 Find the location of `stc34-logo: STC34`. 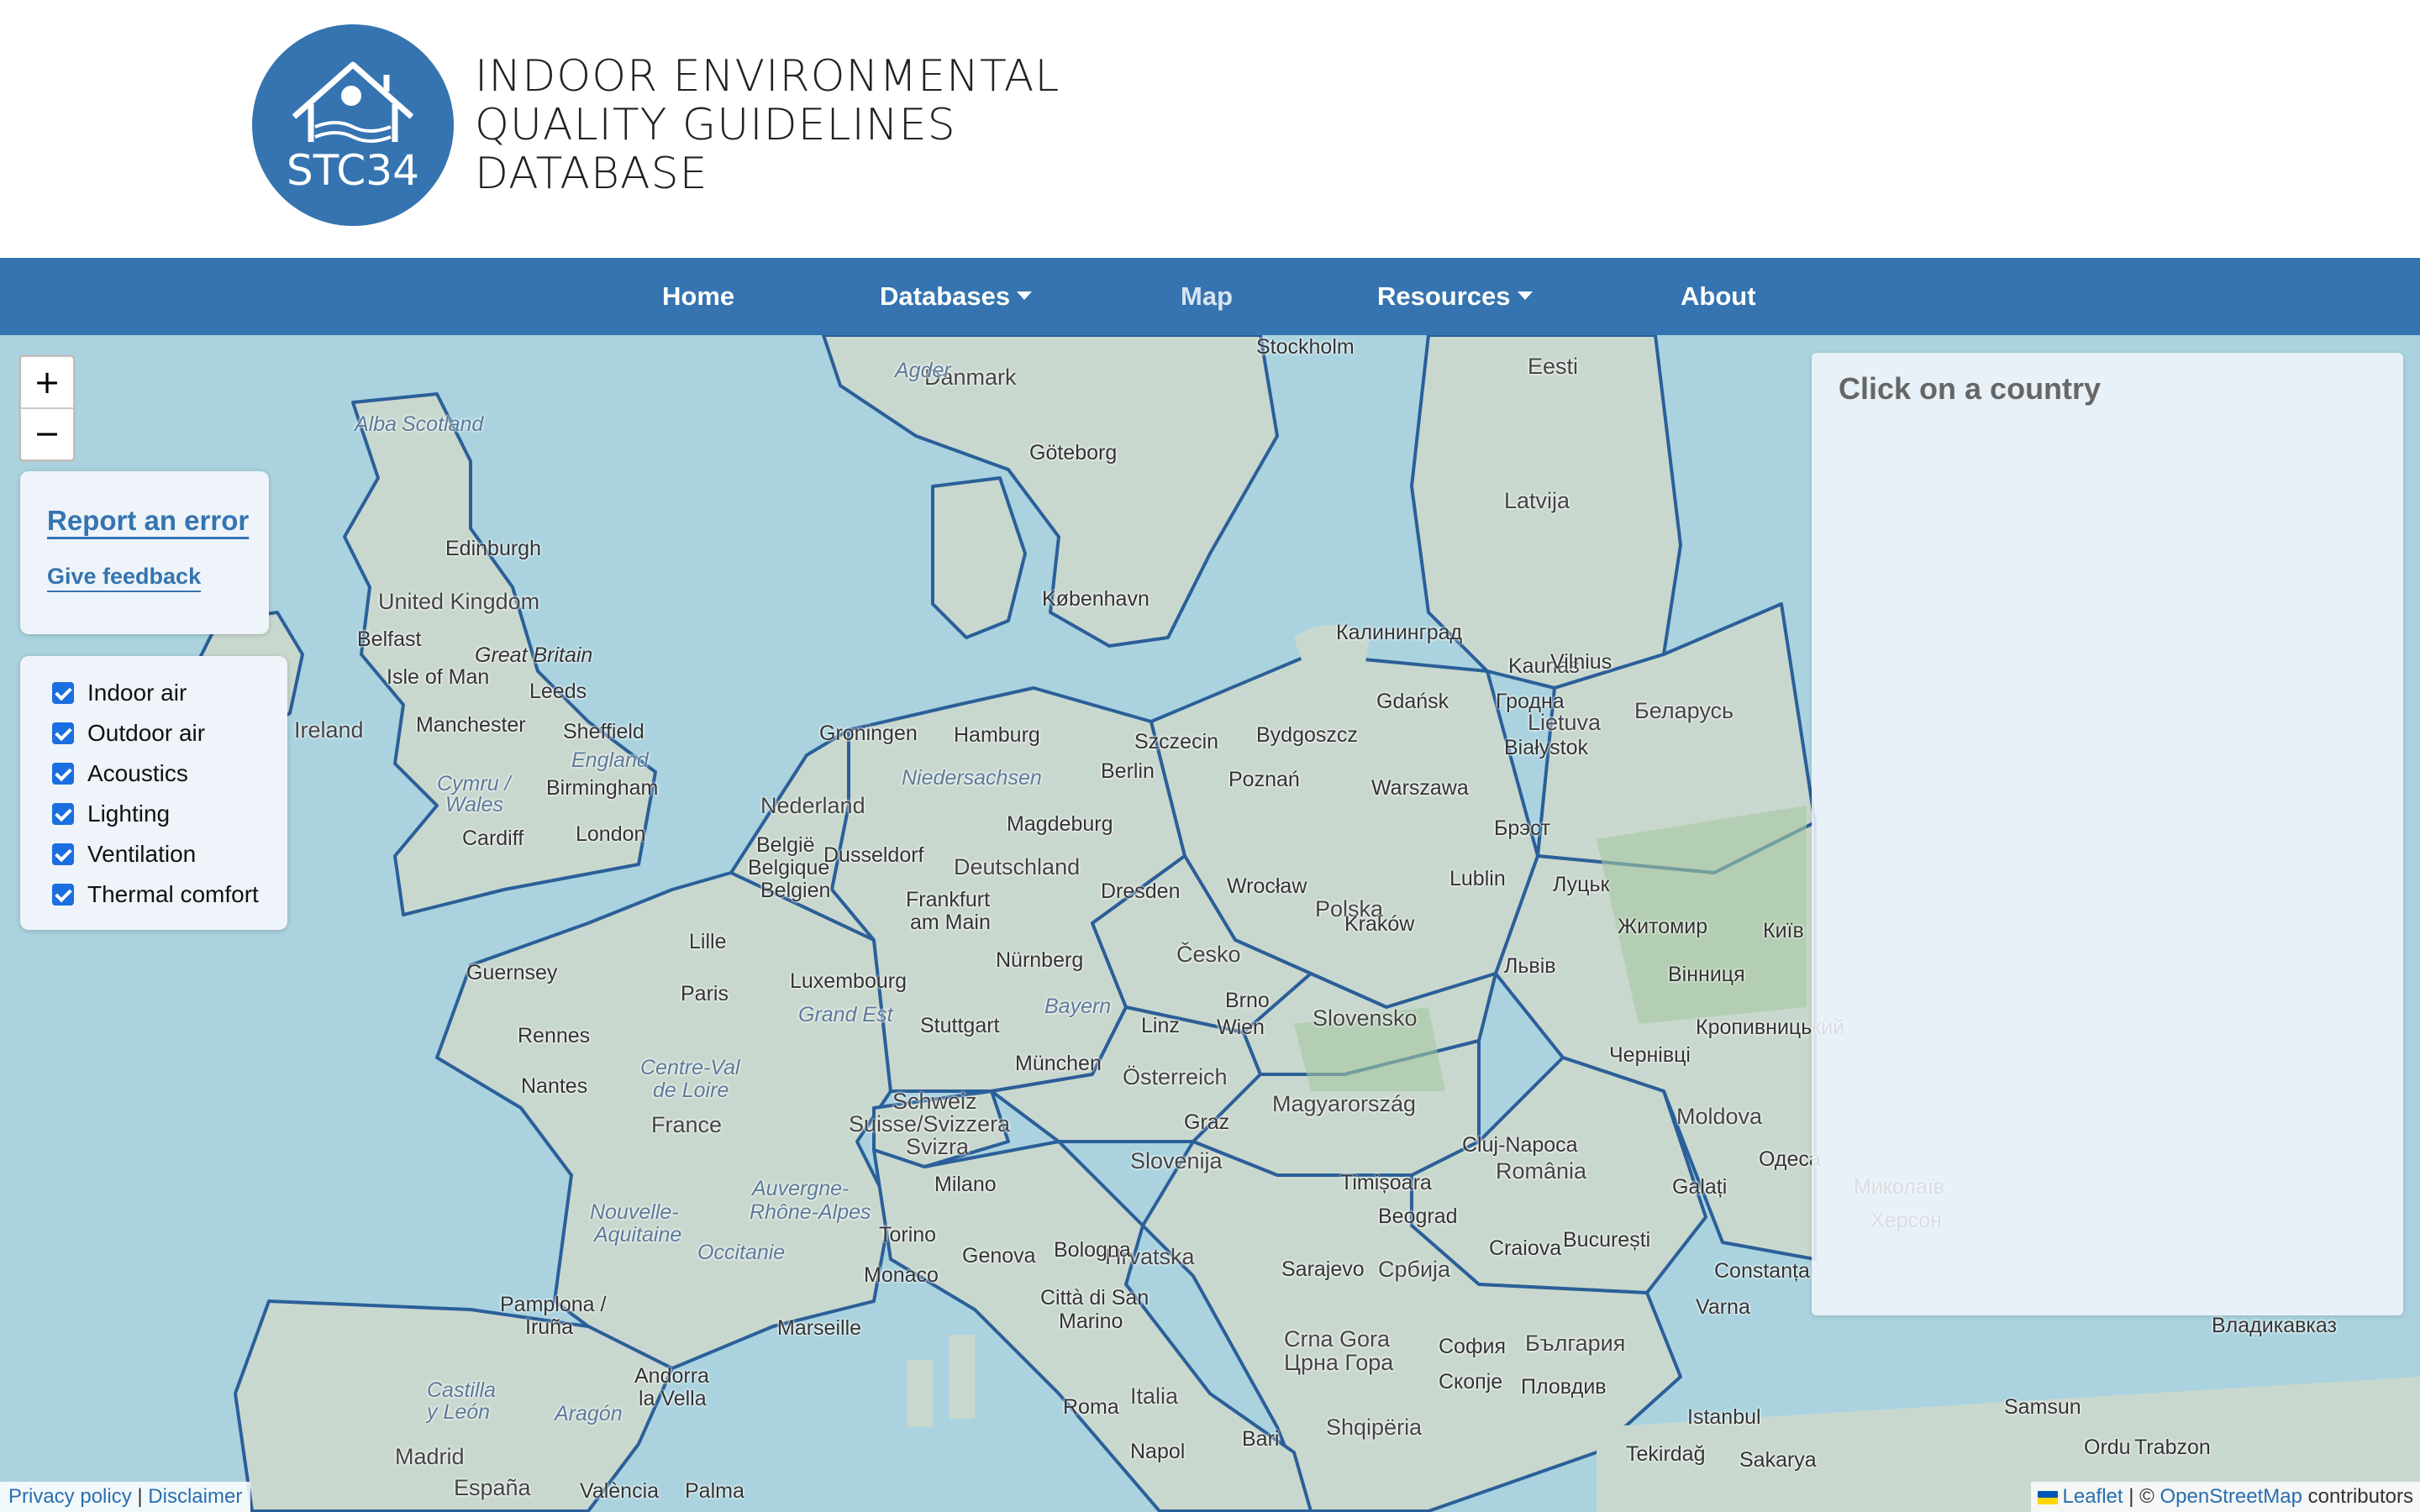

stc34-logo: STC34 is located at coordinates (353, 125).